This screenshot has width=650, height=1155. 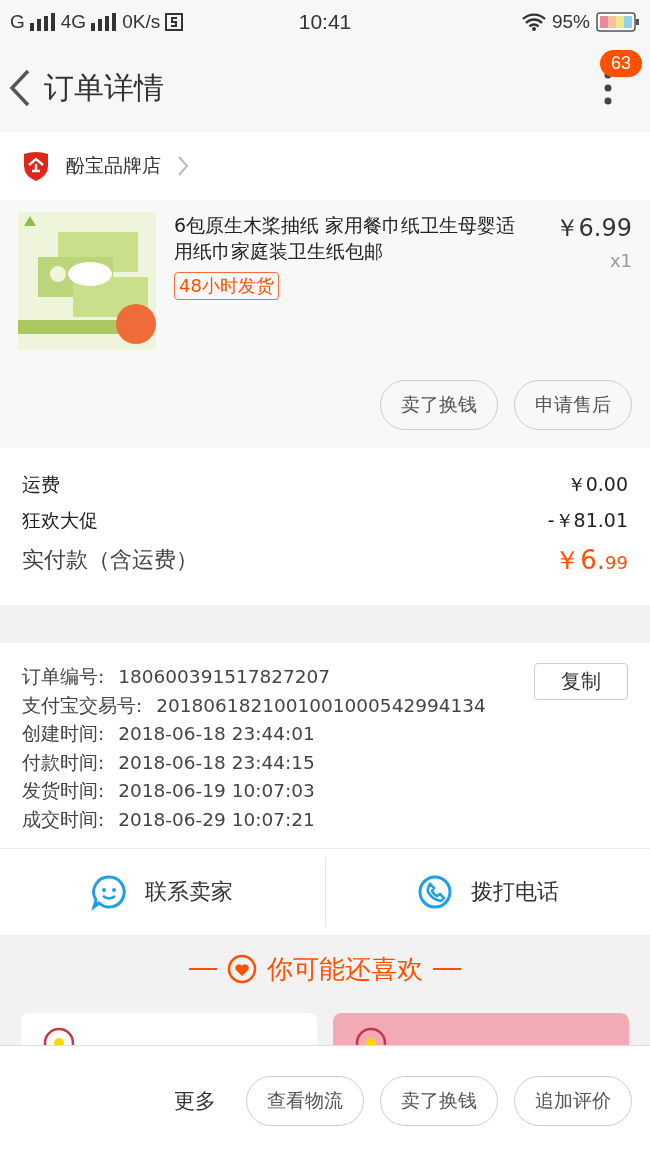 I want to click on shipping-tag: 48小时发货, so click(x=226, y=286).